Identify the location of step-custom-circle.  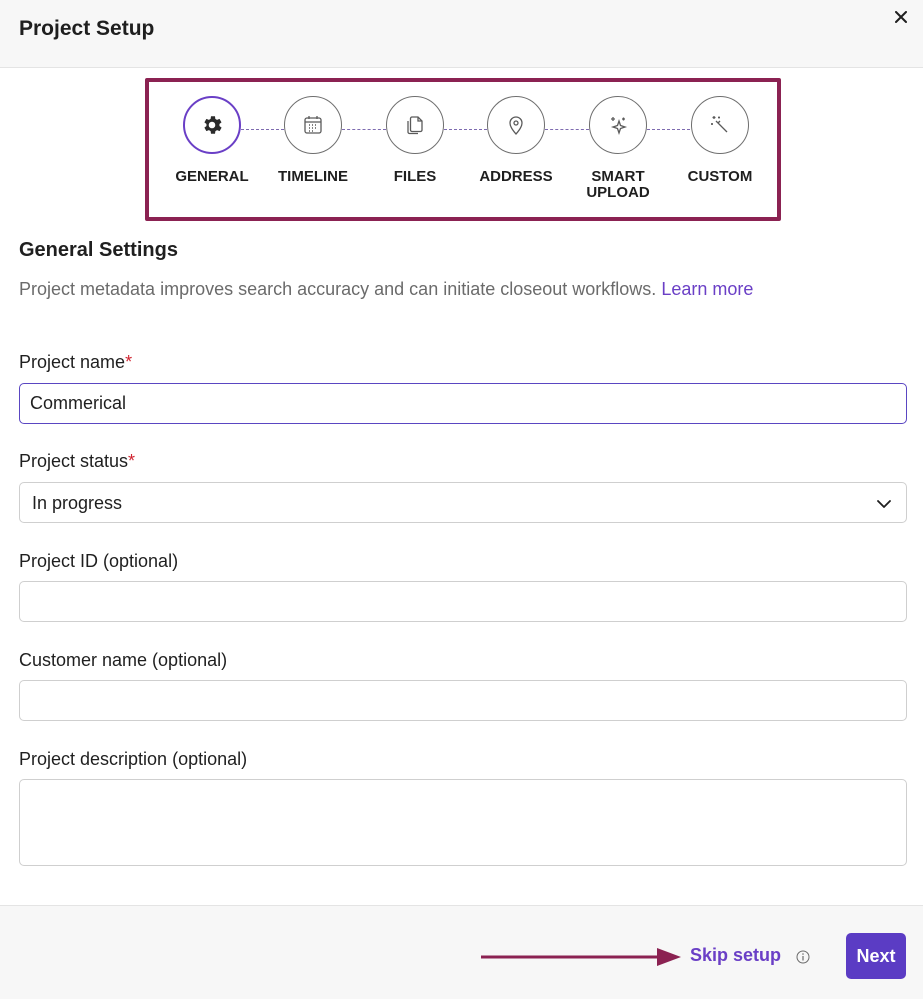
(720, 125).